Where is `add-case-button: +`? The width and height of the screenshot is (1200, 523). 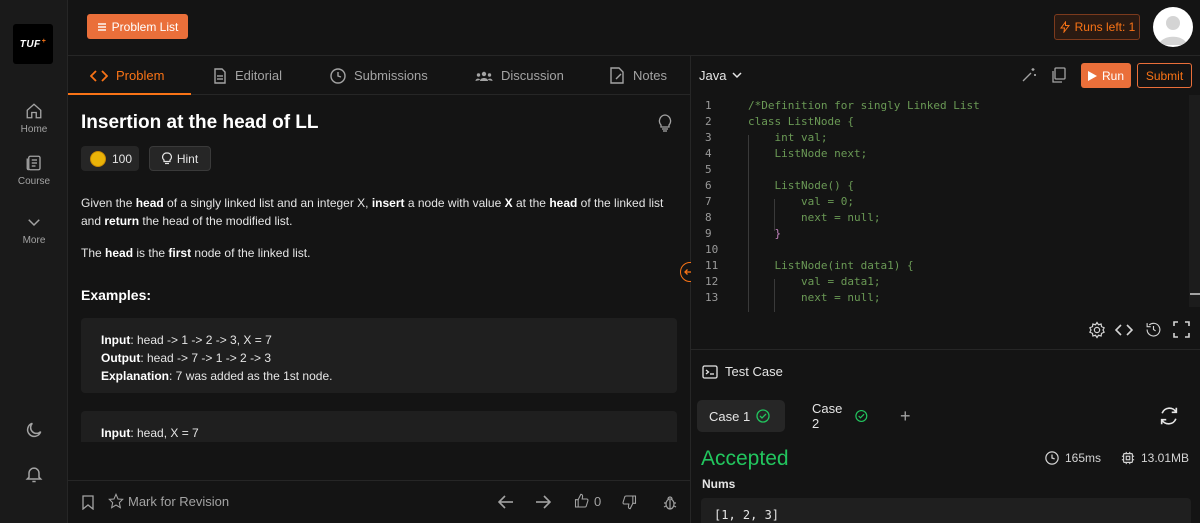 add-case-button: + is located at coordinates (906, 416).